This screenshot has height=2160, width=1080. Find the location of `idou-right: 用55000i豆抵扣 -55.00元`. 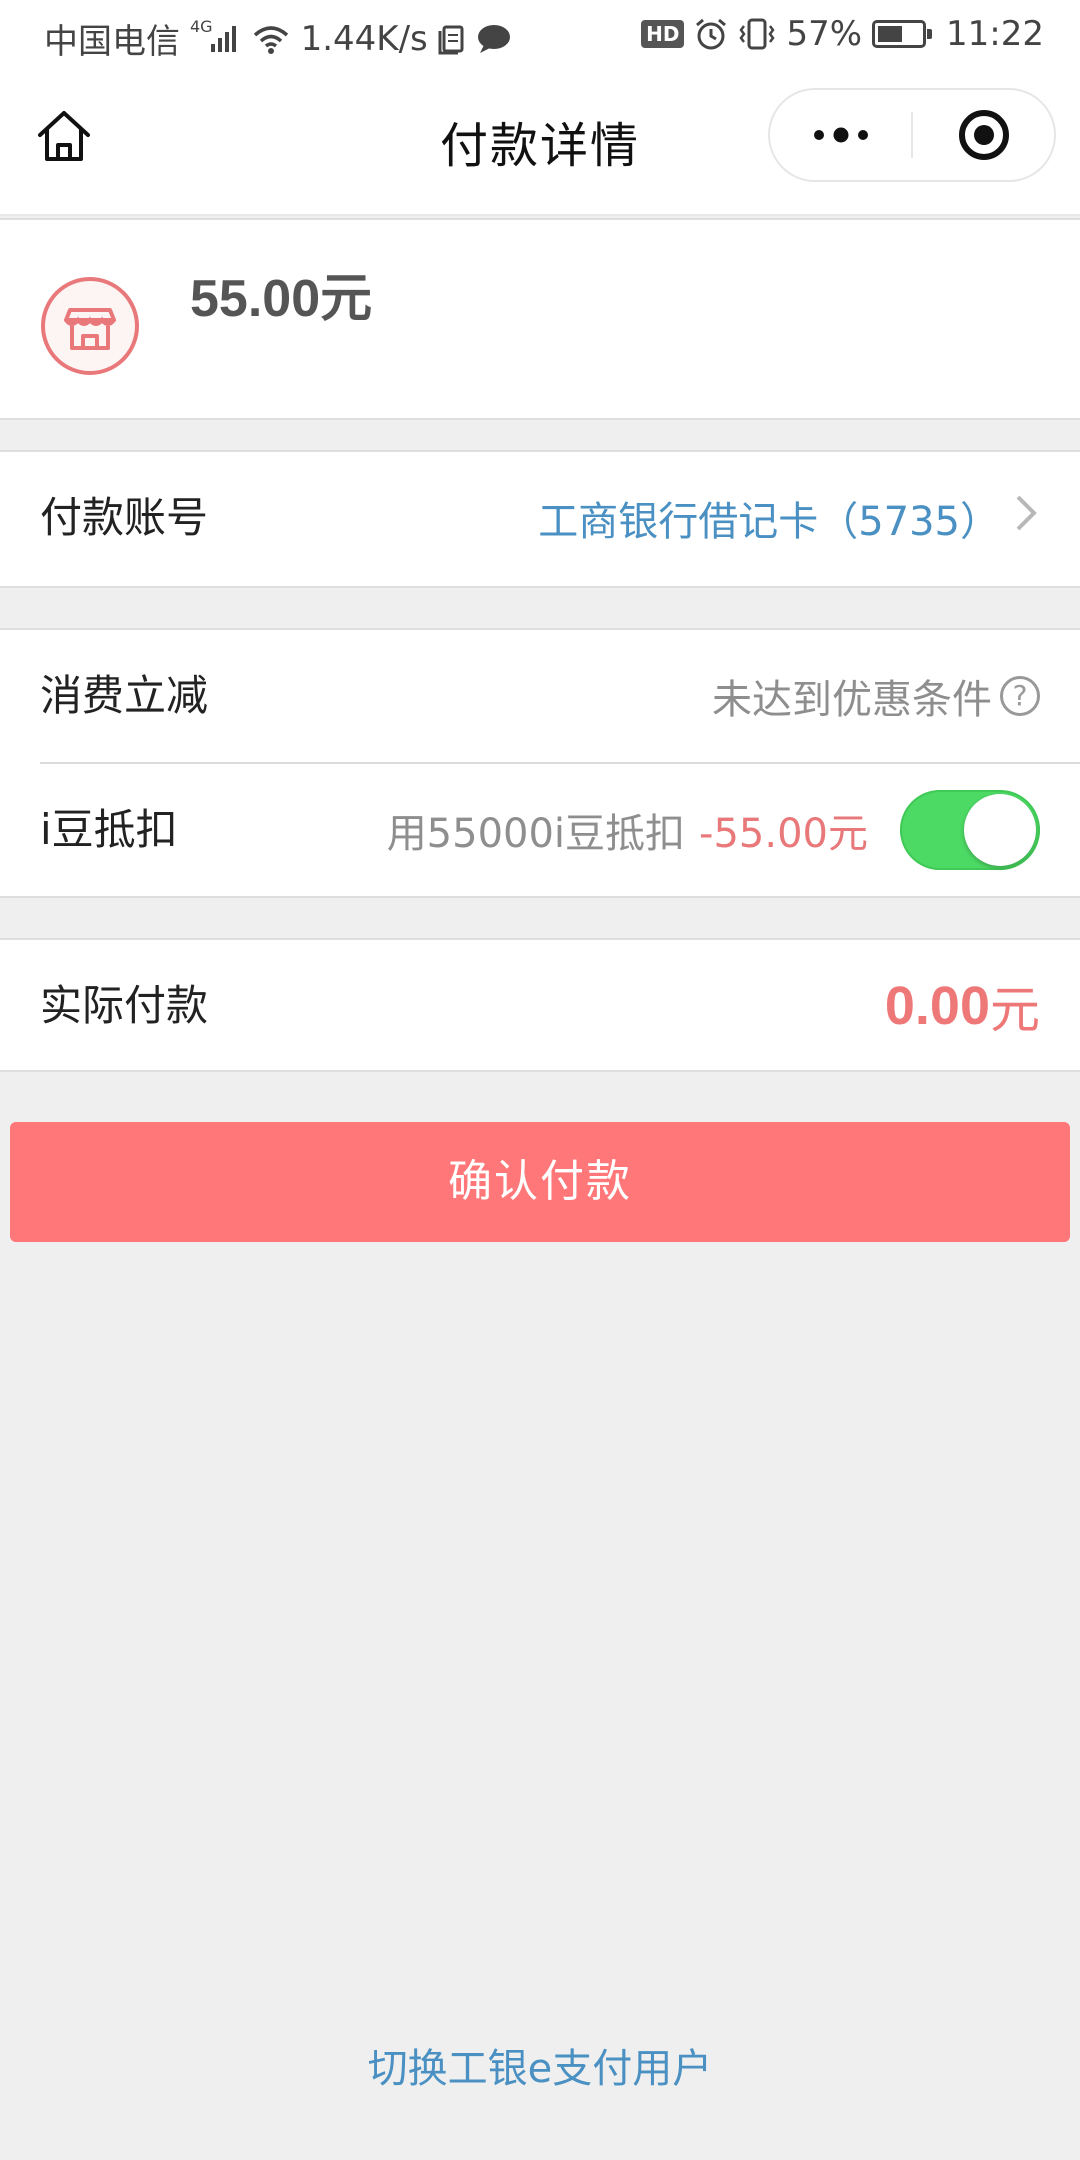

idou-right: 用55000i豆抵扣 -55.00元 is located at coordinates (713, 830).